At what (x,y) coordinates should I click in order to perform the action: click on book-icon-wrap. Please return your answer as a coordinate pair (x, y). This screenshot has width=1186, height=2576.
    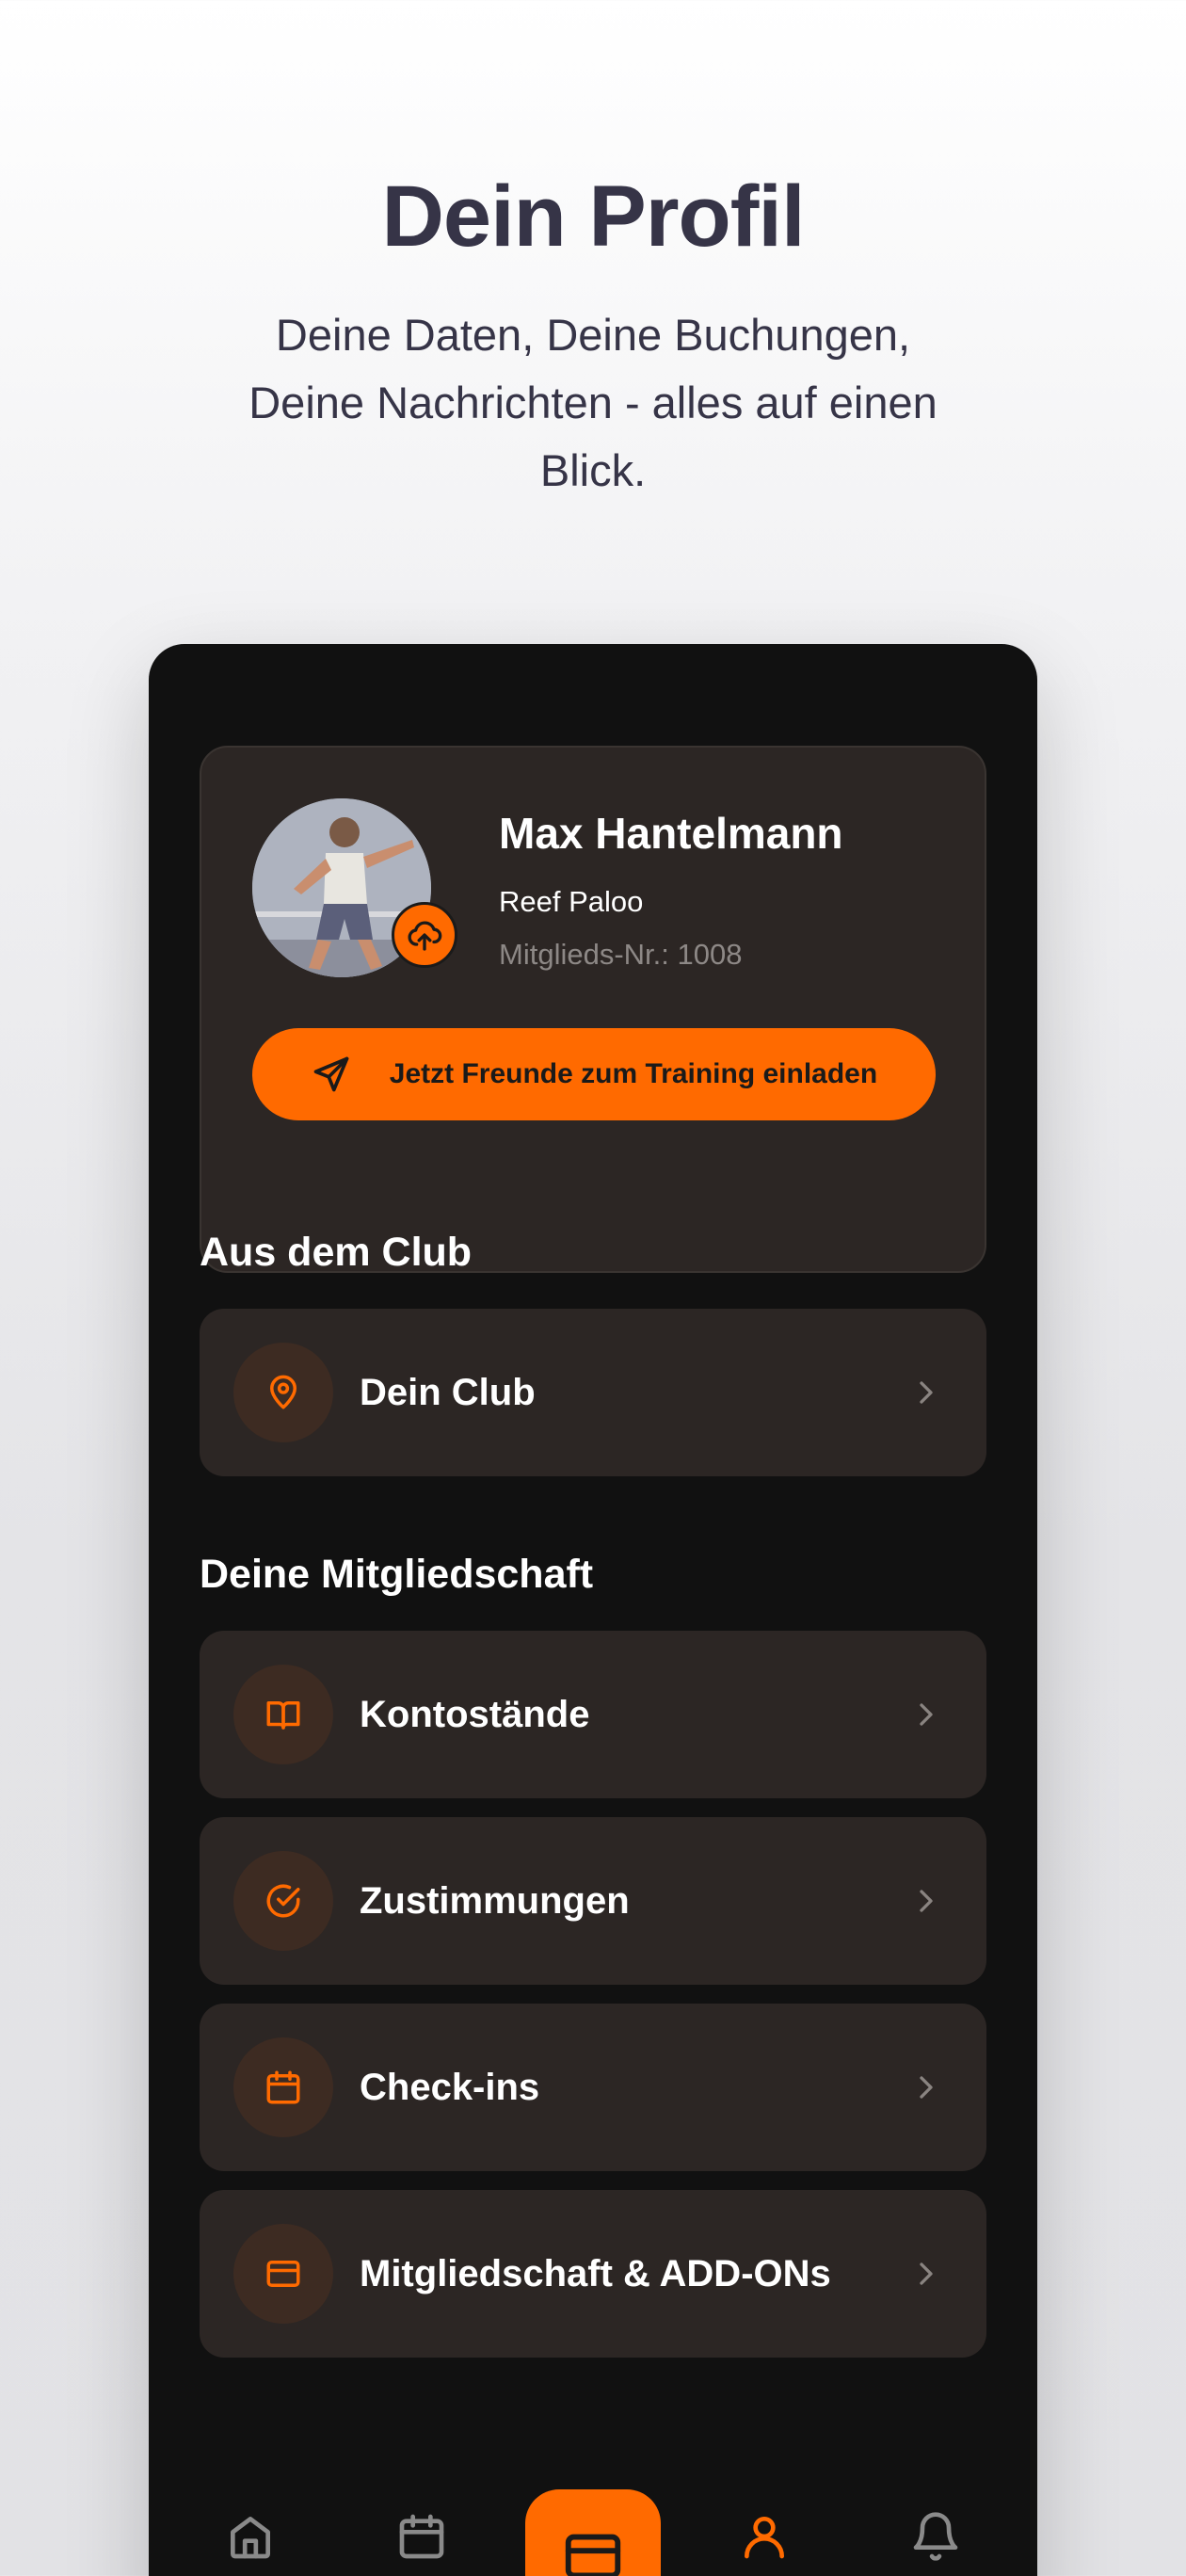
    Looking at the image, I should click on (283, 1714).